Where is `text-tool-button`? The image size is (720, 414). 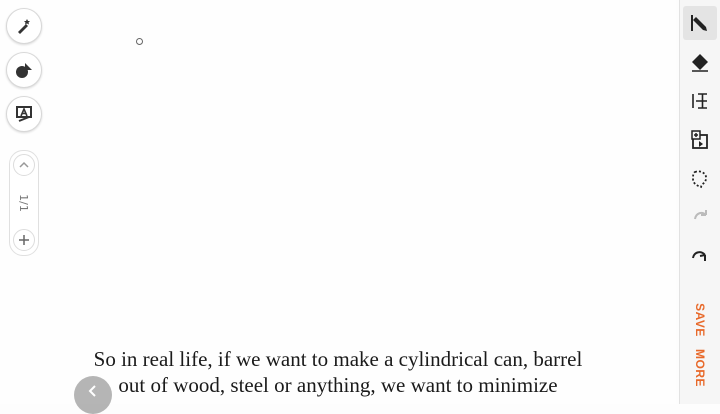
text-tool-button is located at coordinates (700, 101).